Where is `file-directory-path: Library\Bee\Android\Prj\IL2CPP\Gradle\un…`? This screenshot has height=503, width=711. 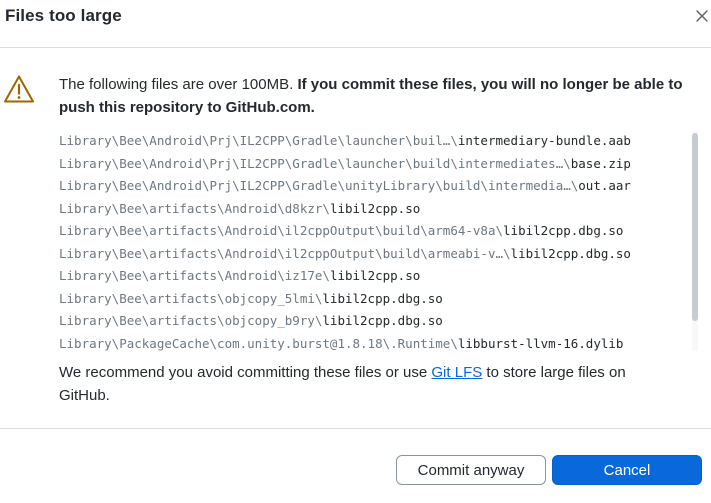 file-directory-path: Library\Bee\Android\Prj\IL2CPP\Gradle\un… is located at coordinates (319, 185).